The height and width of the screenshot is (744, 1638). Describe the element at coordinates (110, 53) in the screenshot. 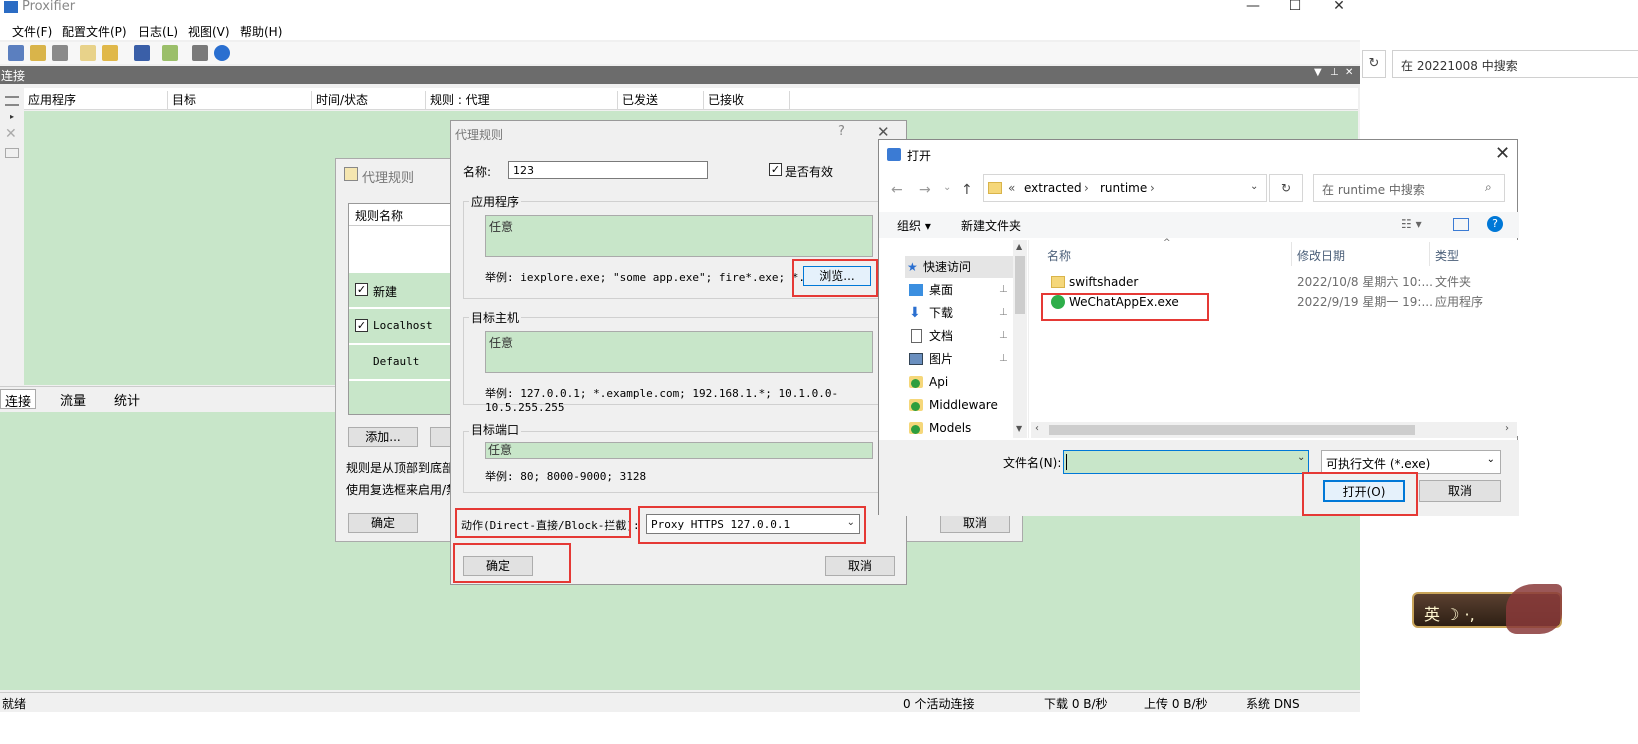

I see `open-icon` at that location.